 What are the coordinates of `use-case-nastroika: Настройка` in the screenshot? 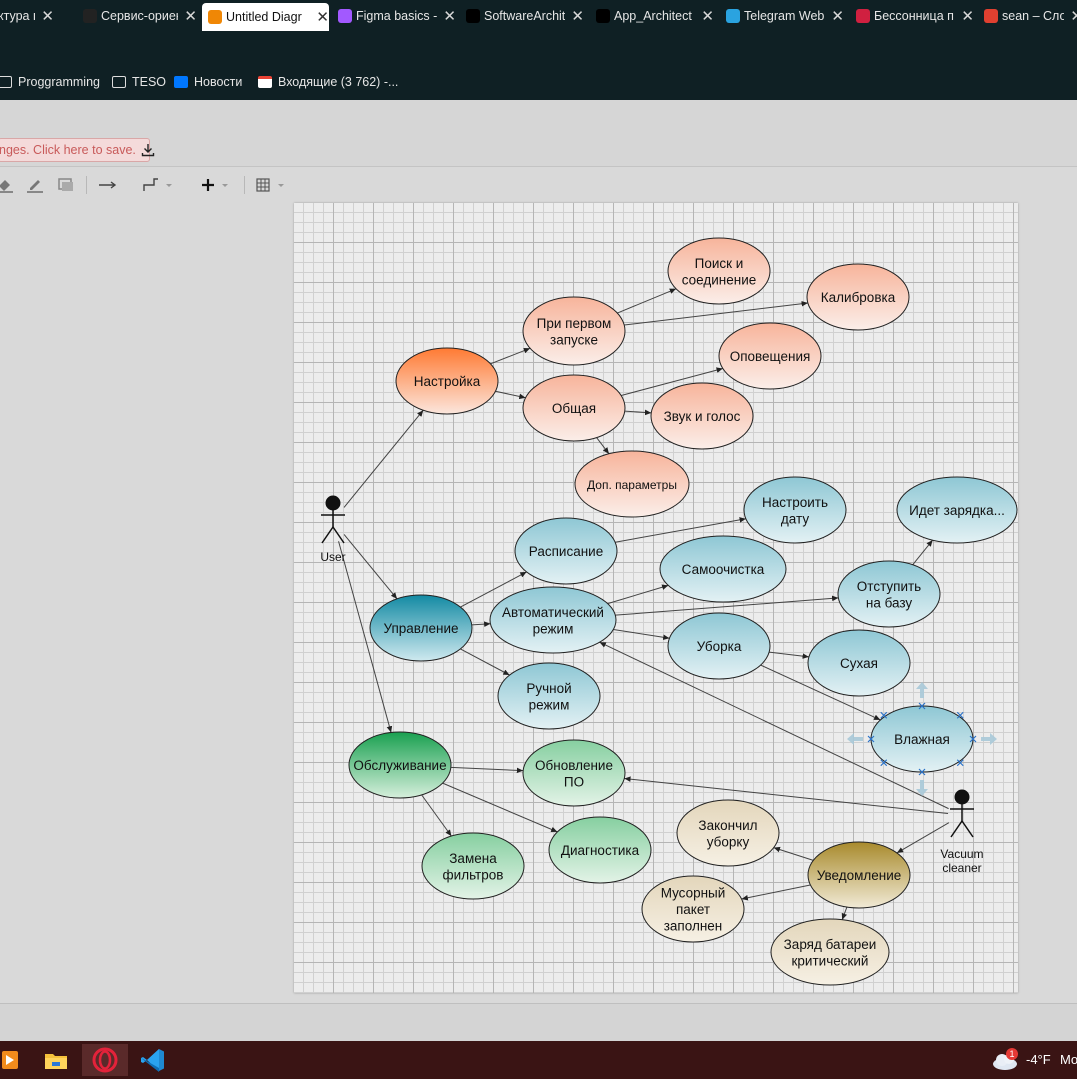 It's located at (447, 381).